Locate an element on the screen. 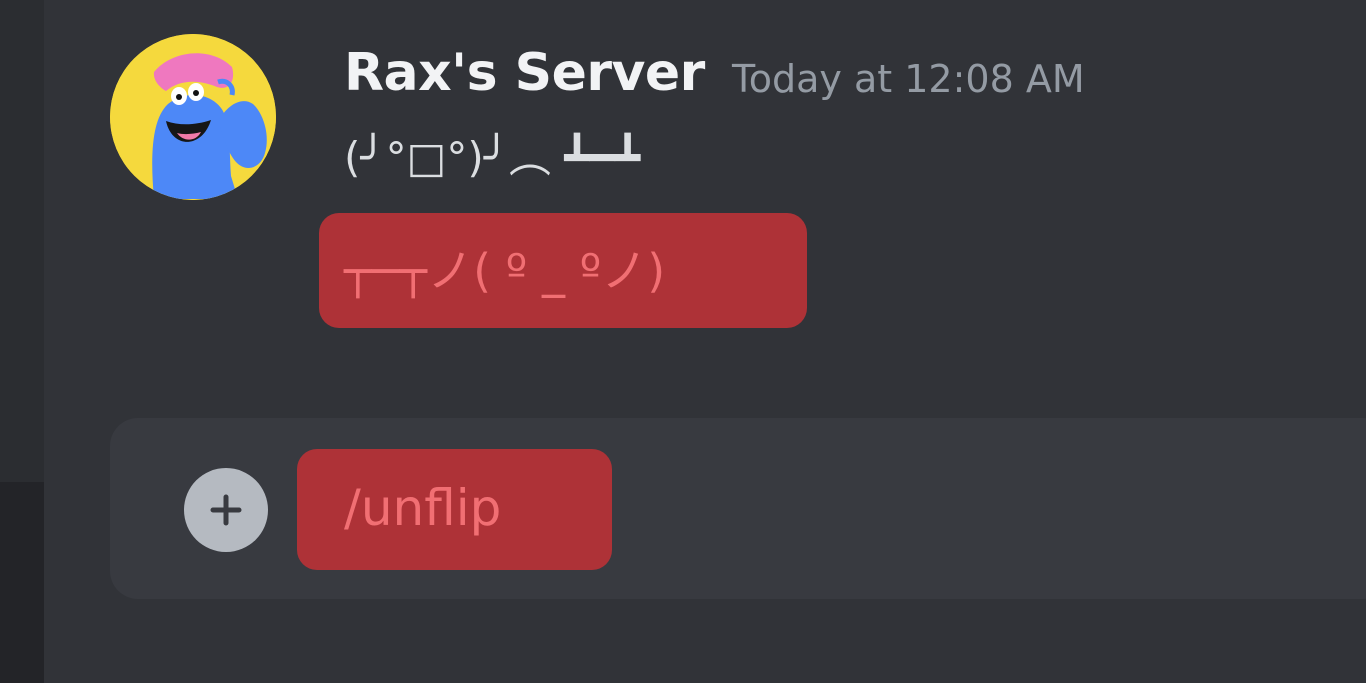 The width and height of the screenshot is (1366, 683). tableflip-message: (╯°□°)╯︵ ┻━┻ is located at coordinates (492, 157).